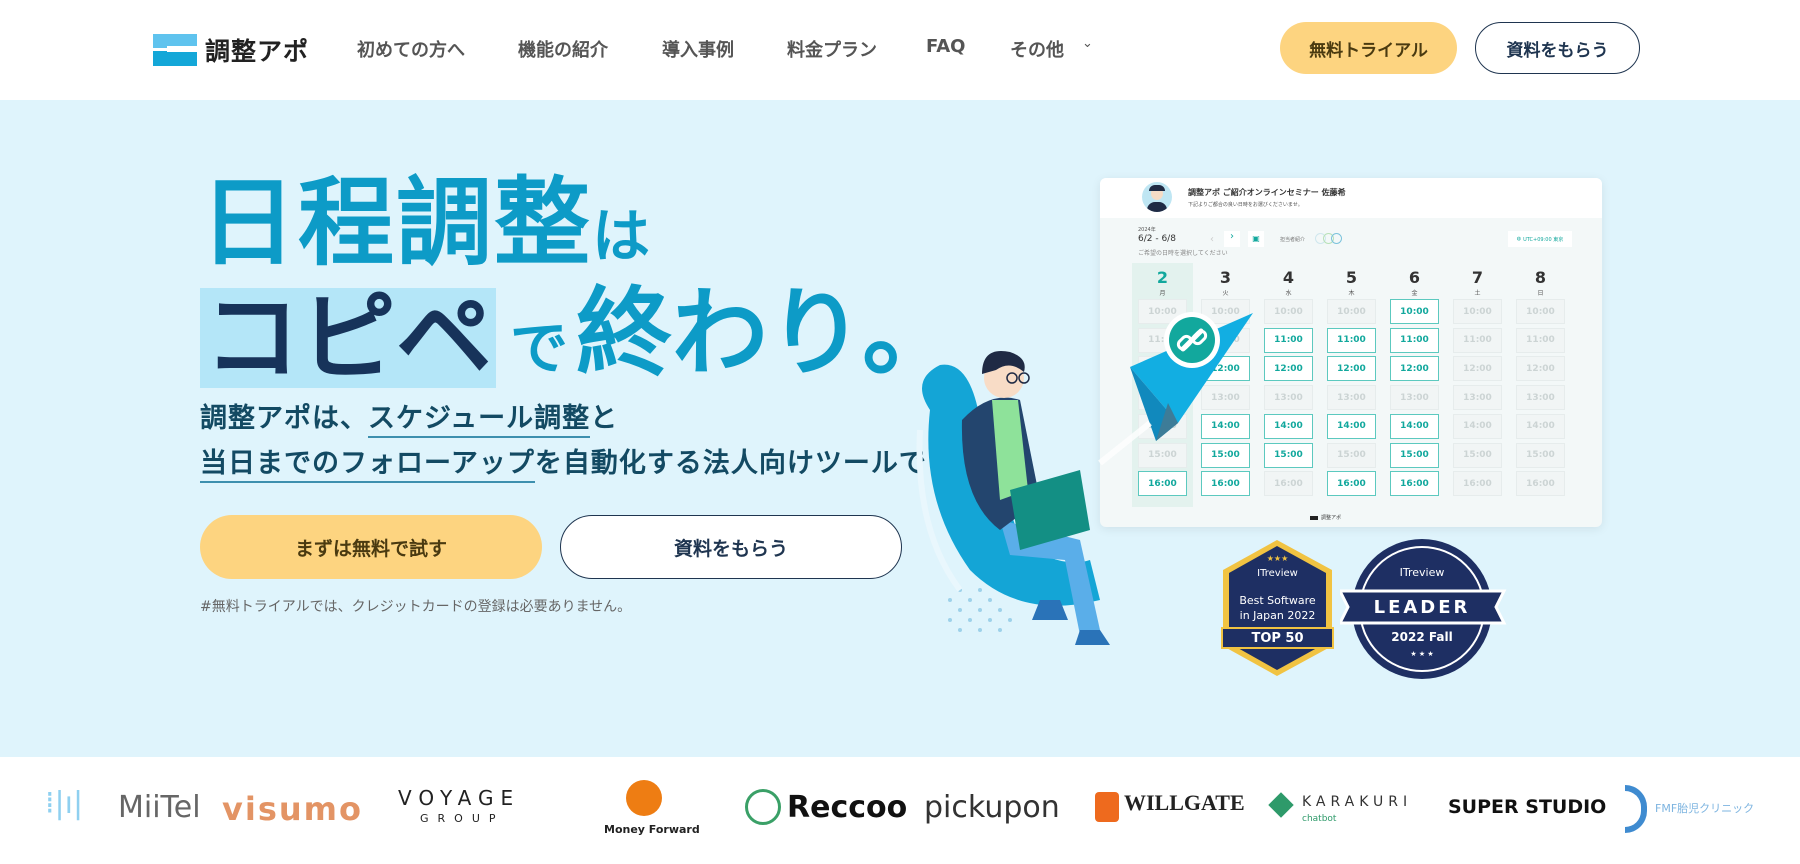 The image size is (1800, 864). What do you see at coordinates (416, 607) in the screenshot?
I see `trial-note: #無料トライアルでは、クレジットカードの登録は必要ありません。` at bounding box center [416, 607].